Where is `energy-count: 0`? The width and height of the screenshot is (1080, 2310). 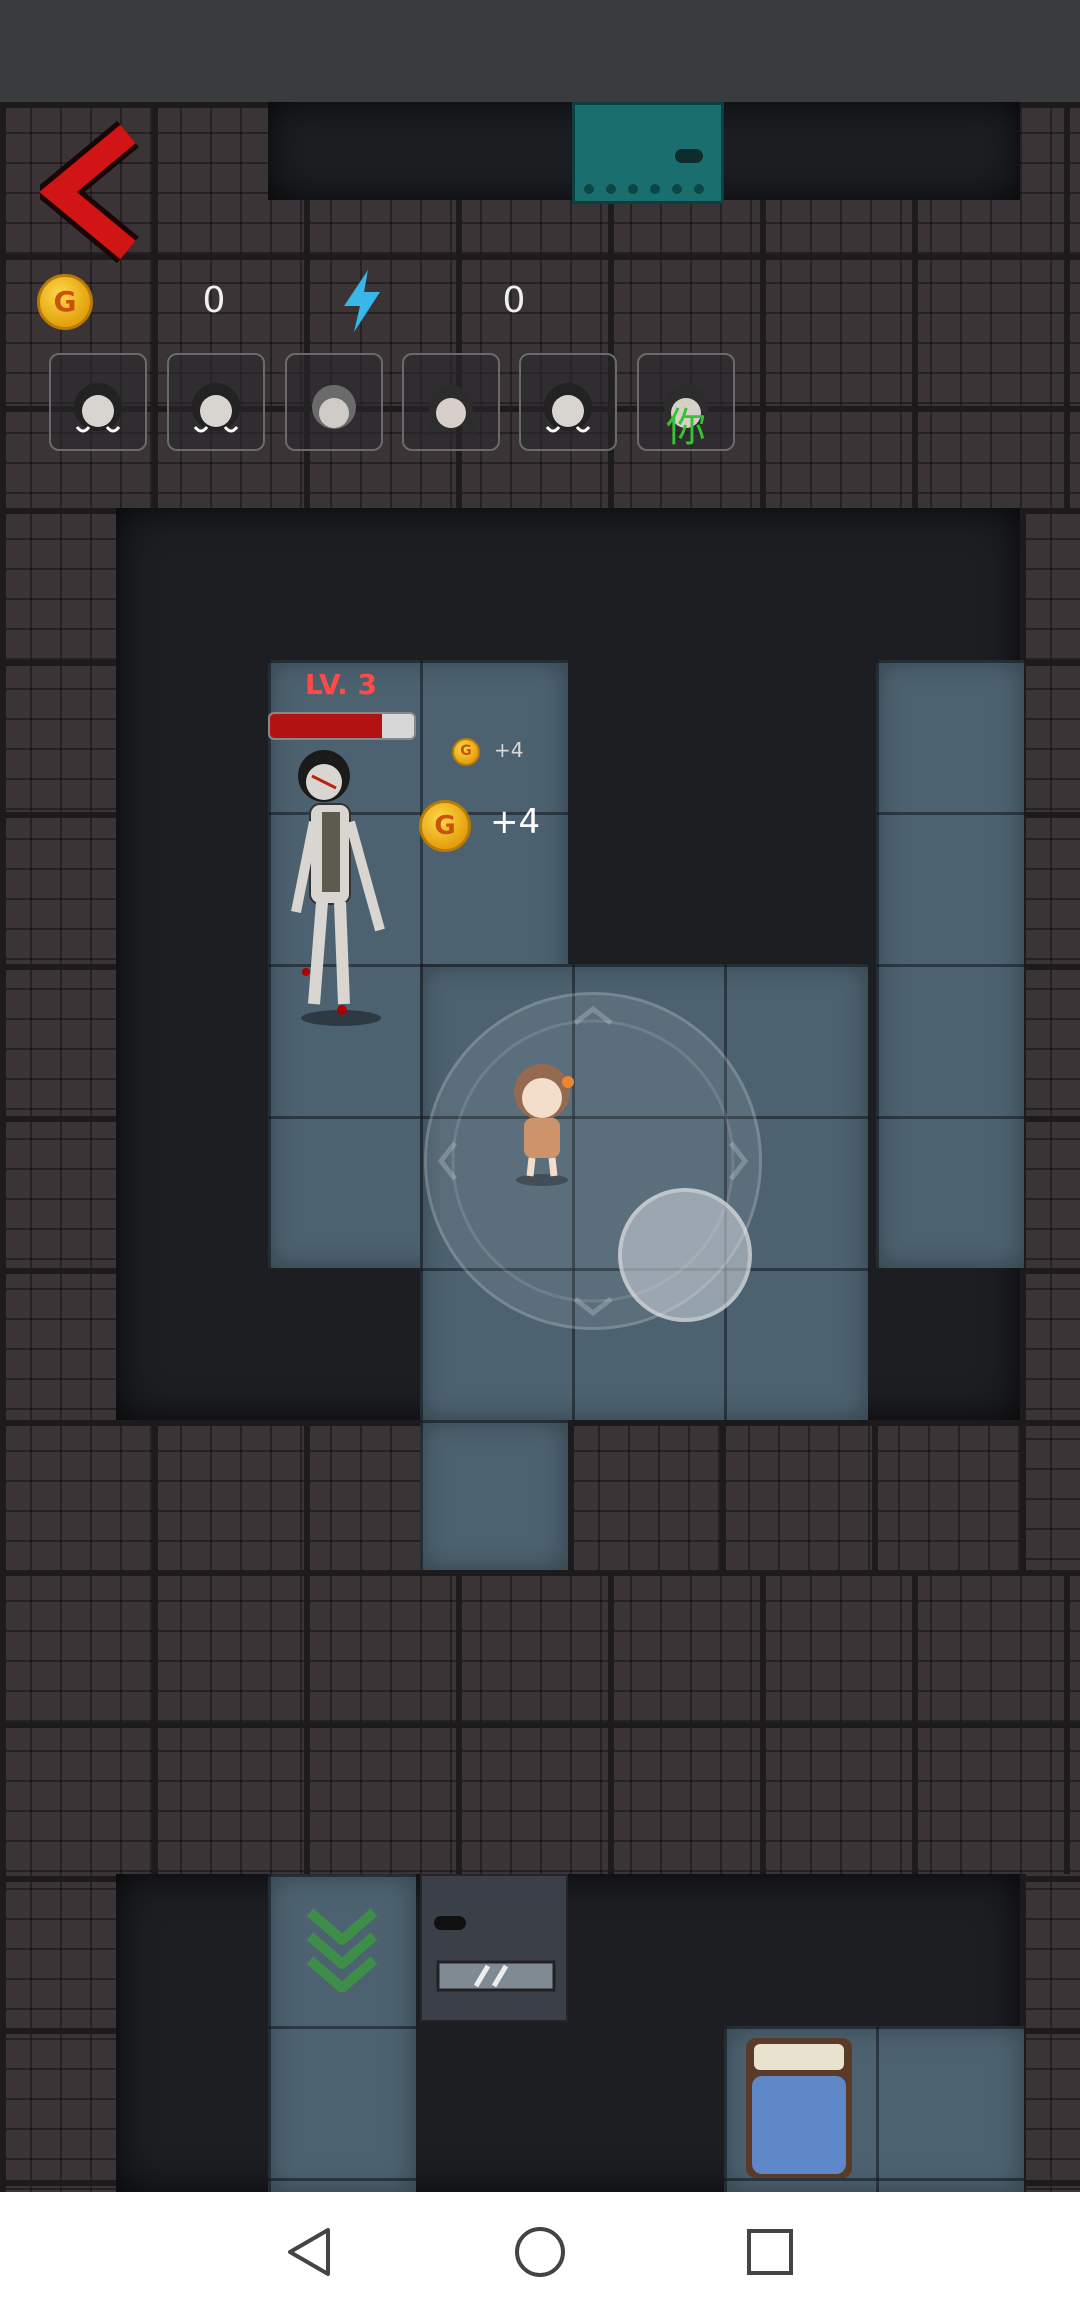 energy-count: 0 is located at coordinates (514, 300).